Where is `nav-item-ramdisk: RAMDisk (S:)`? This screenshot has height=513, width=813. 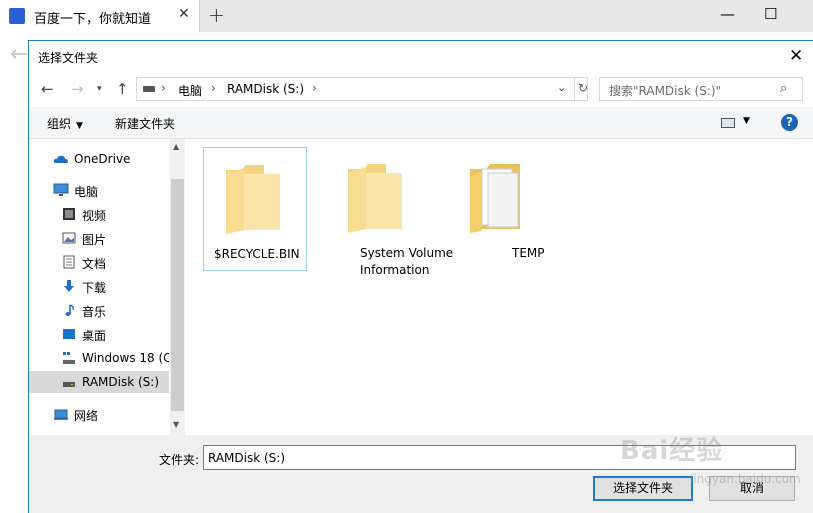
nav-item-ramdisk: RAMDisk (S:) is located at coordinates (99, 382).